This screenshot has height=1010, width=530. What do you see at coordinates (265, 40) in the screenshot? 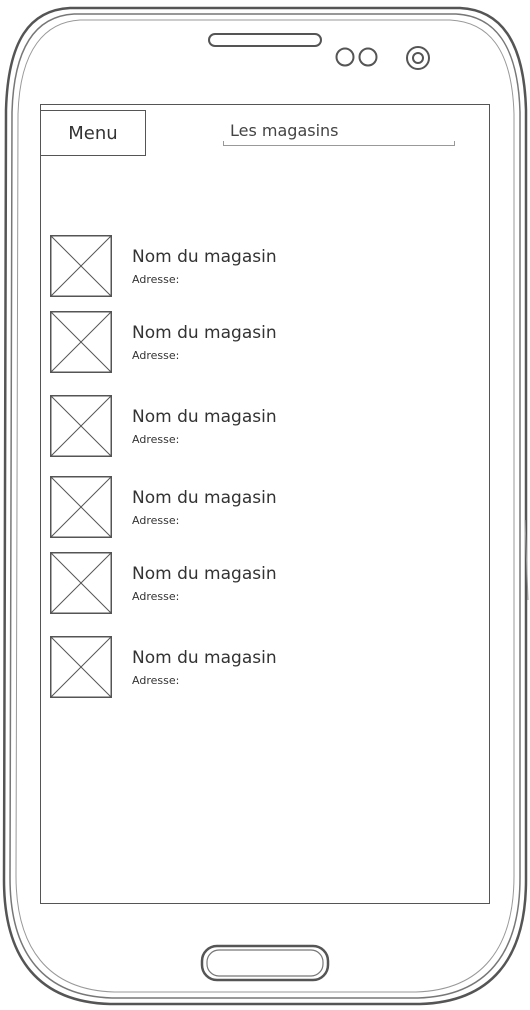
I see `speaker-icon` at bounding box center [265, 40].